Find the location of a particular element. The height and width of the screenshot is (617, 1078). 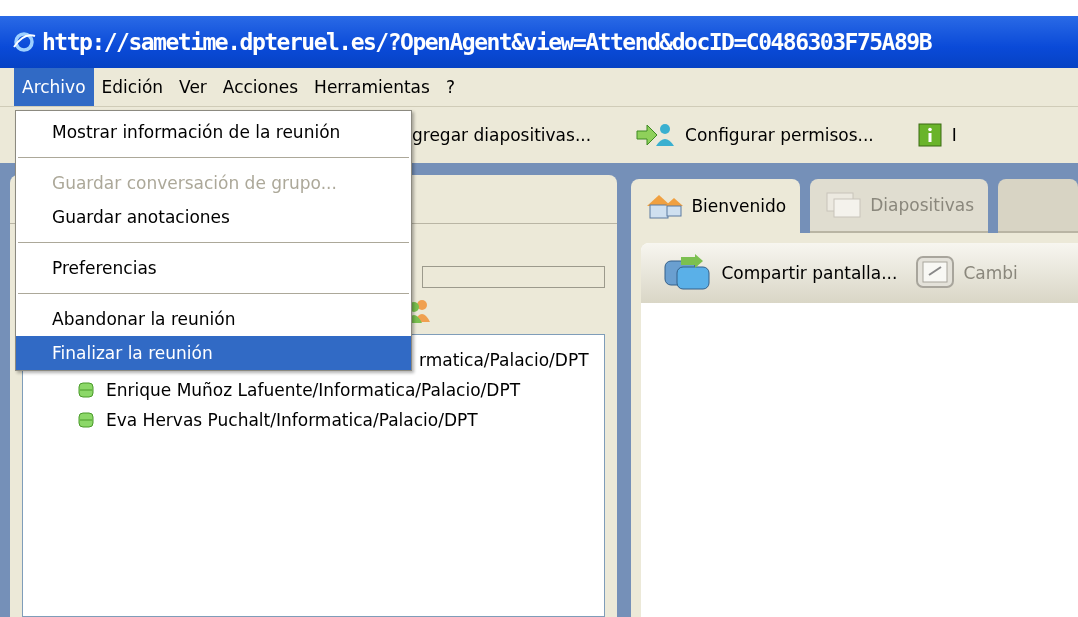

tab is located at coordinates (1038, 206).